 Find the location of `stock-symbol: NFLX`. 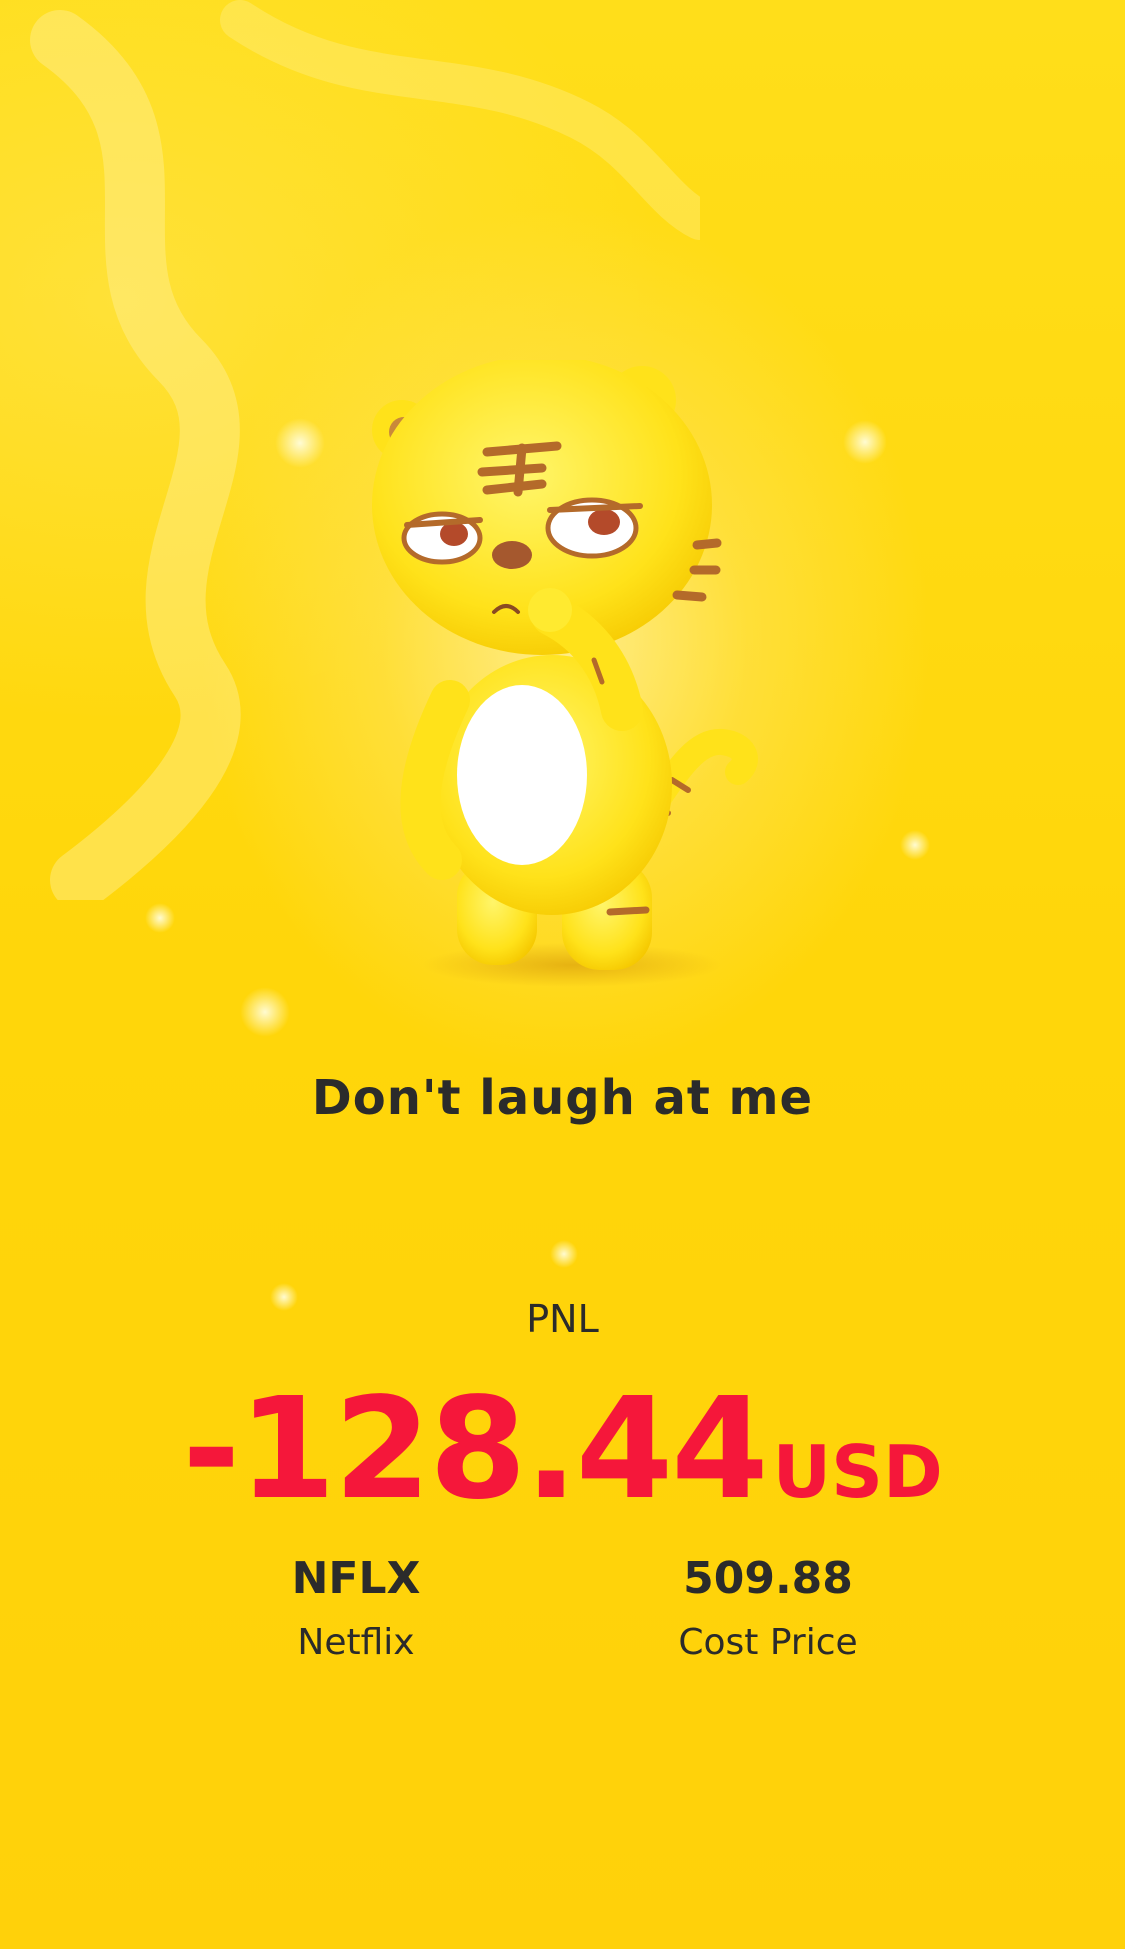

stock-symbol: NFLX is located at coordinates (356, 1578).